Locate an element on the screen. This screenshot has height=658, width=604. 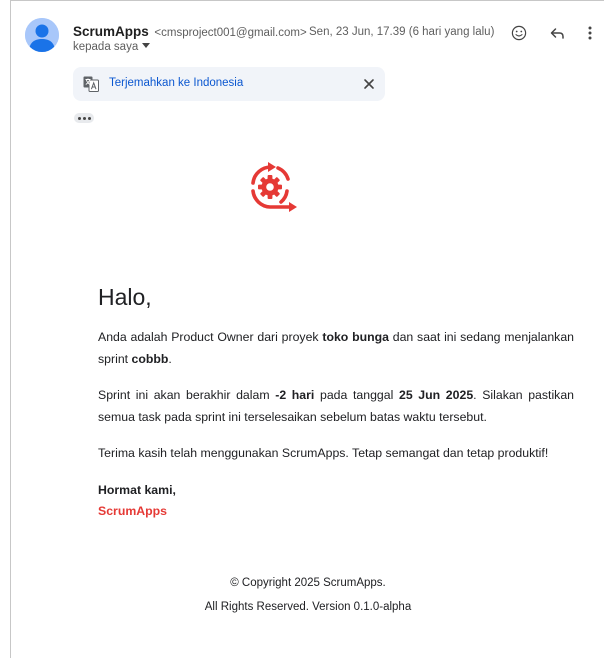
sender-email: <cmsproject001@gmail.com> is located at coordinates (230, 33).